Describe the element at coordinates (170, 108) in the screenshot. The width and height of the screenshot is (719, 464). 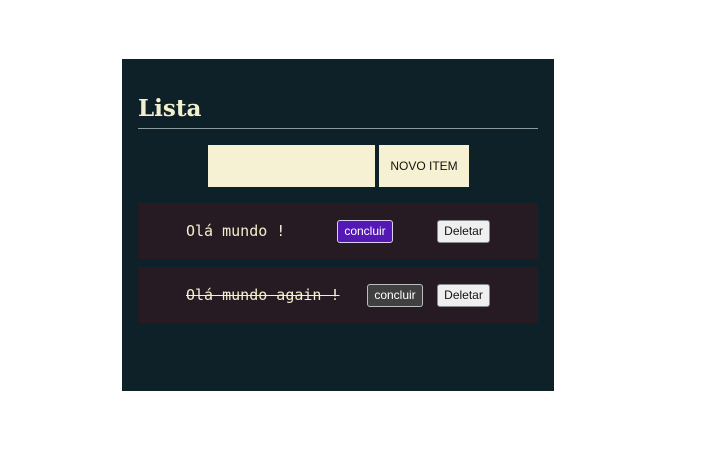
I see `page-title: Lista` at that location.